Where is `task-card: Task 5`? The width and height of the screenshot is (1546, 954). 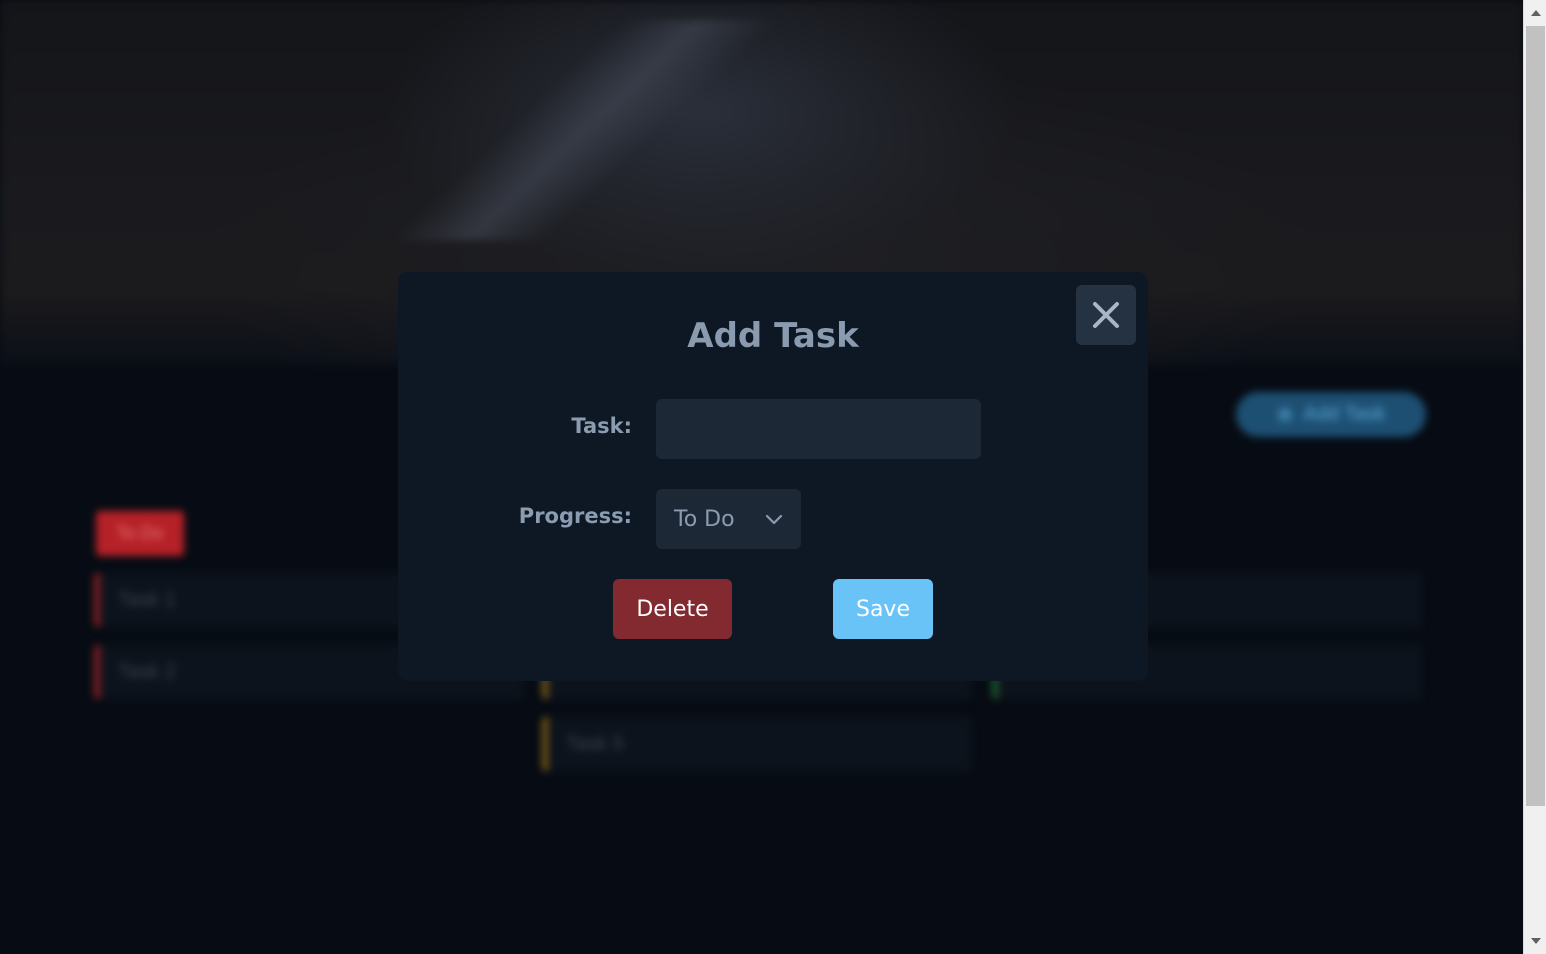 task-card: Task 5 is located at coordinates (757, 744).